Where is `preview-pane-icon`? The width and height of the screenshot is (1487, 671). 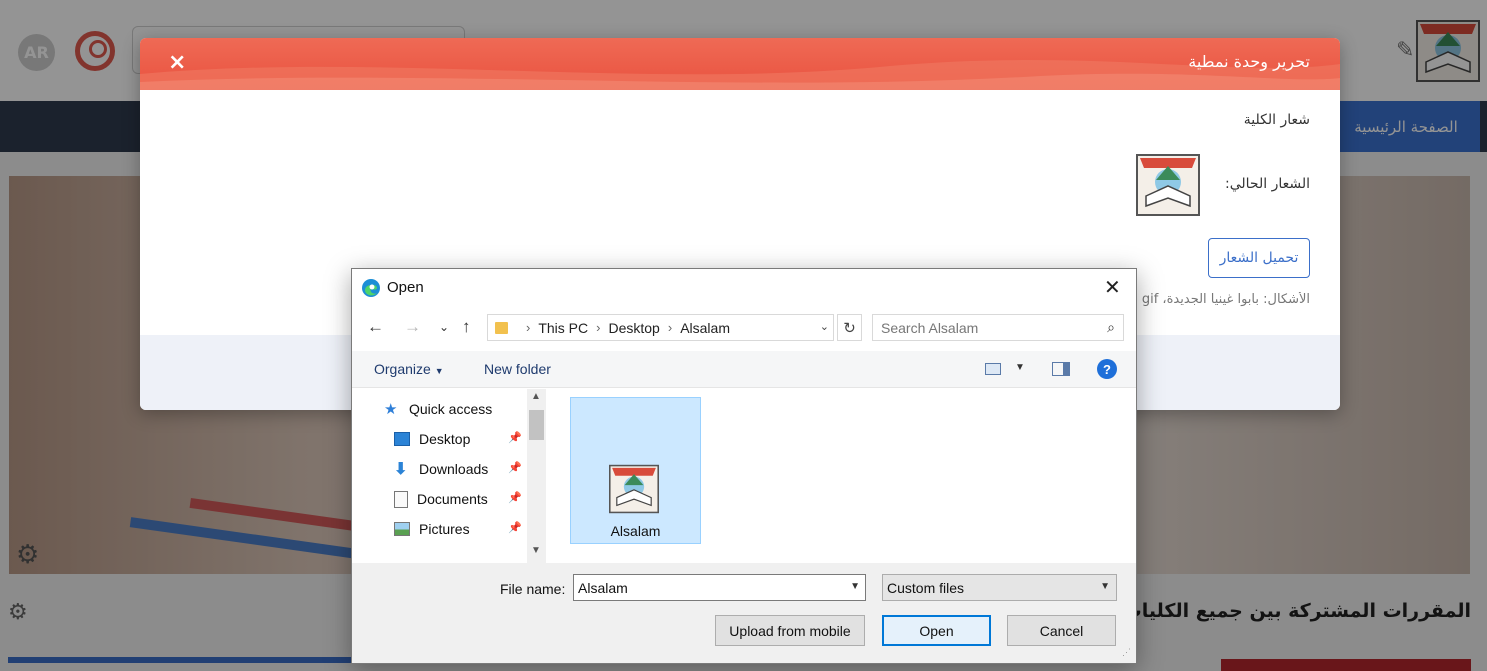 preview-pane-icon is located at coordinates (1061, 369).